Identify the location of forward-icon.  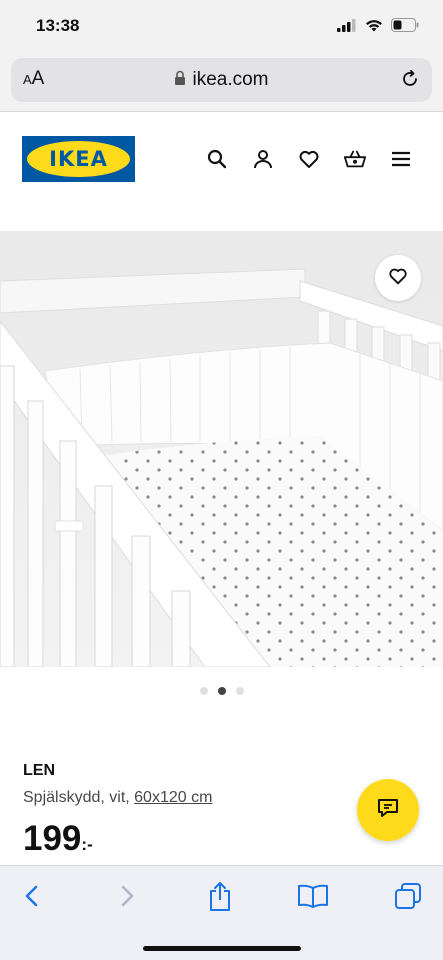
(127, 896).